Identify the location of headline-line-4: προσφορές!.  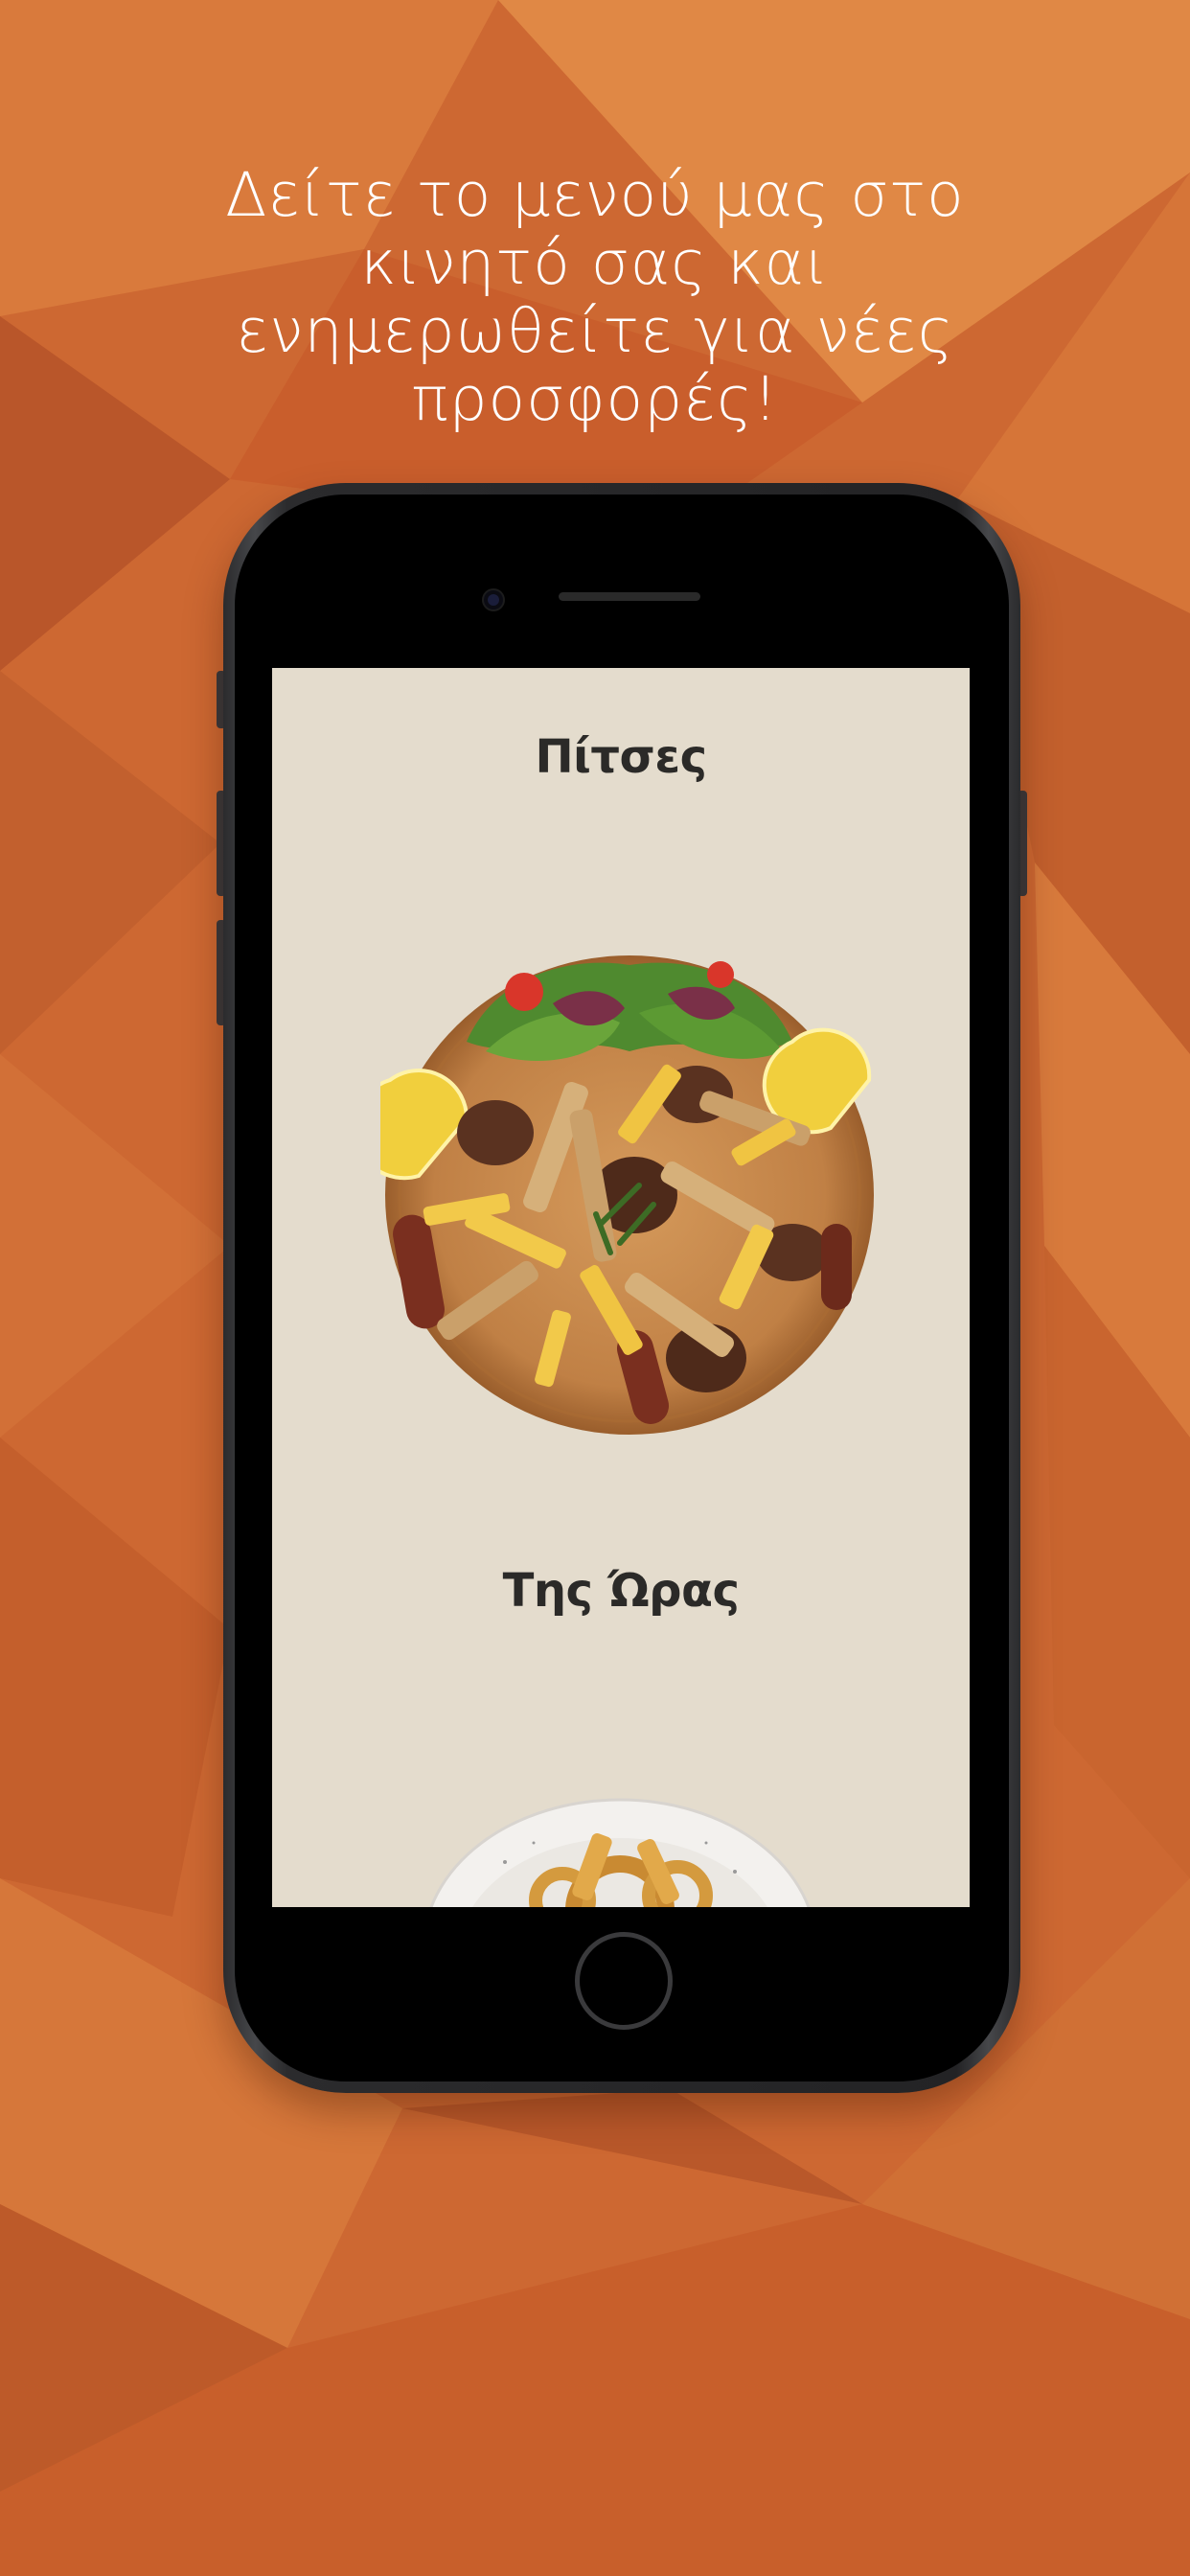
(595, 399).